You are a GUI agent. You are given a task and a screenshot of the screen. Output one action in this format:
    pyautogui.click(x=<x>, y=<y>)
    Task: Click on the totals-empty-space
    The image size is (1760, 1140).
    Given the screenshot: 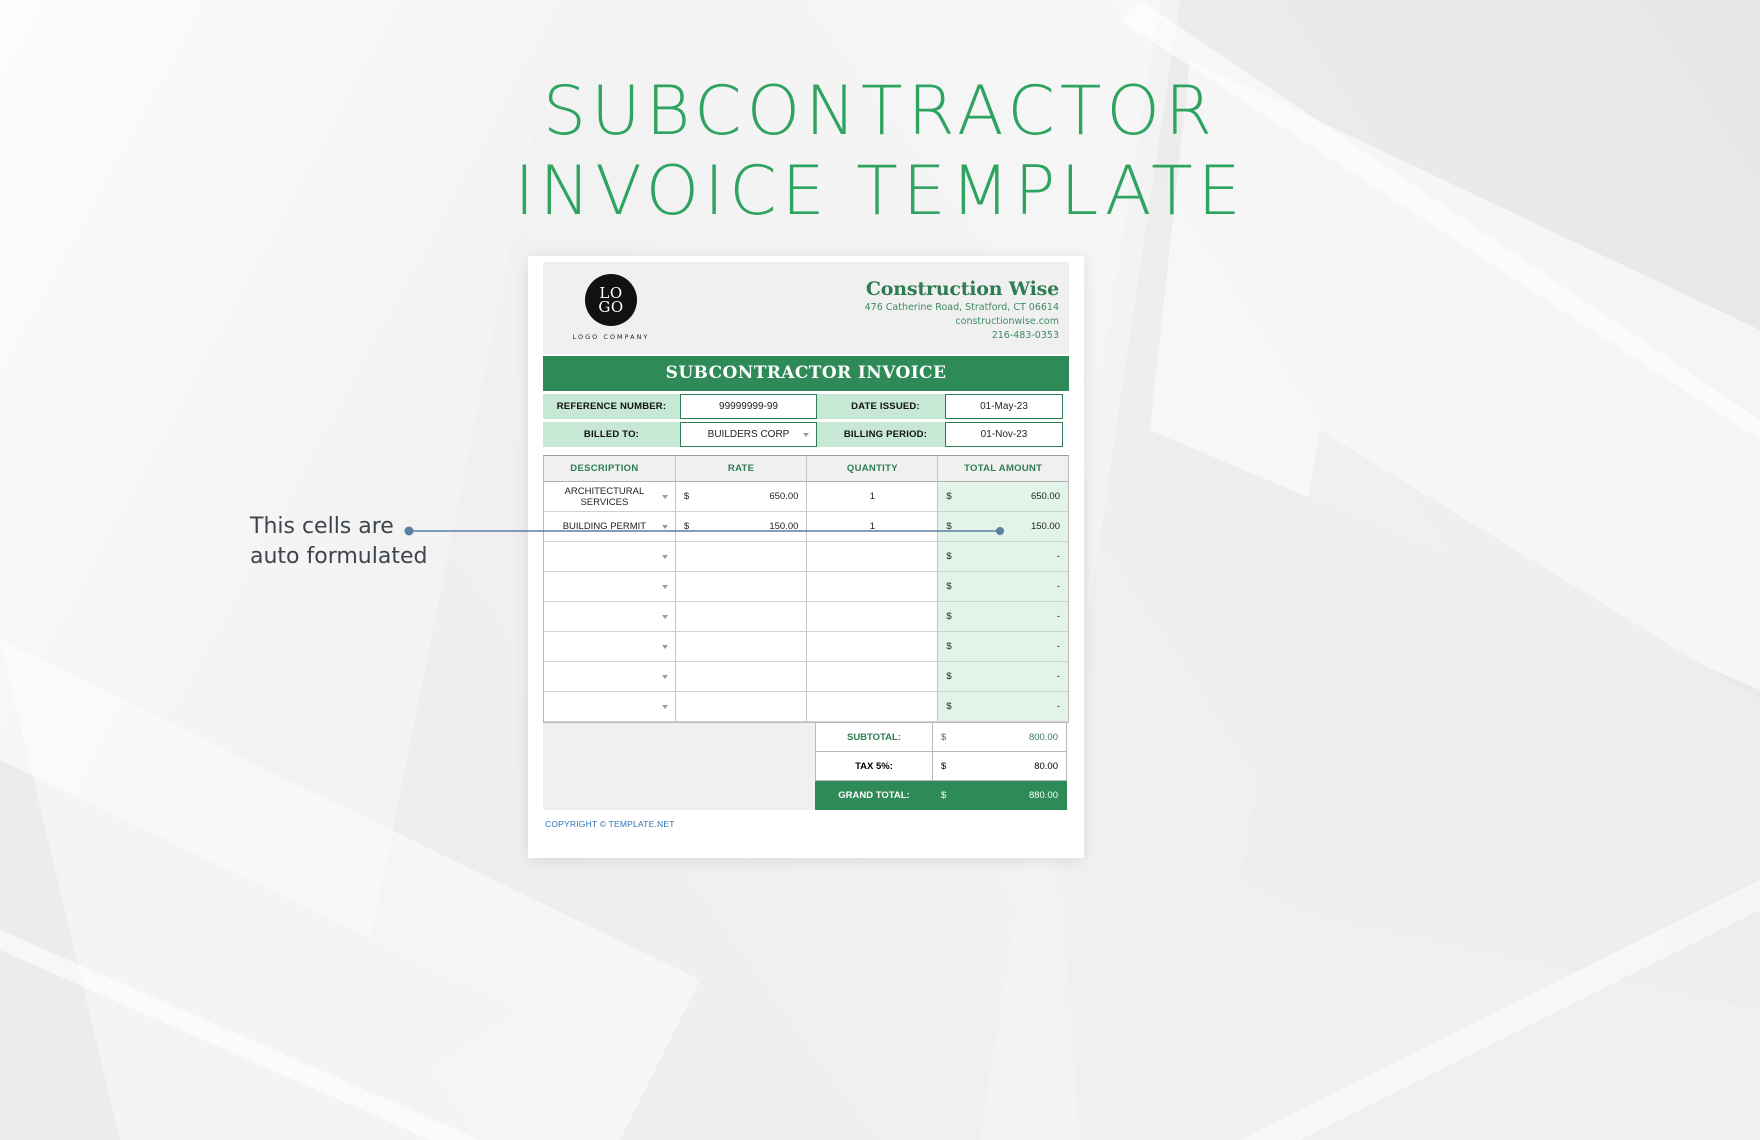 What is the action you would take?
    pyautogui.click(x=679, y=766)
    